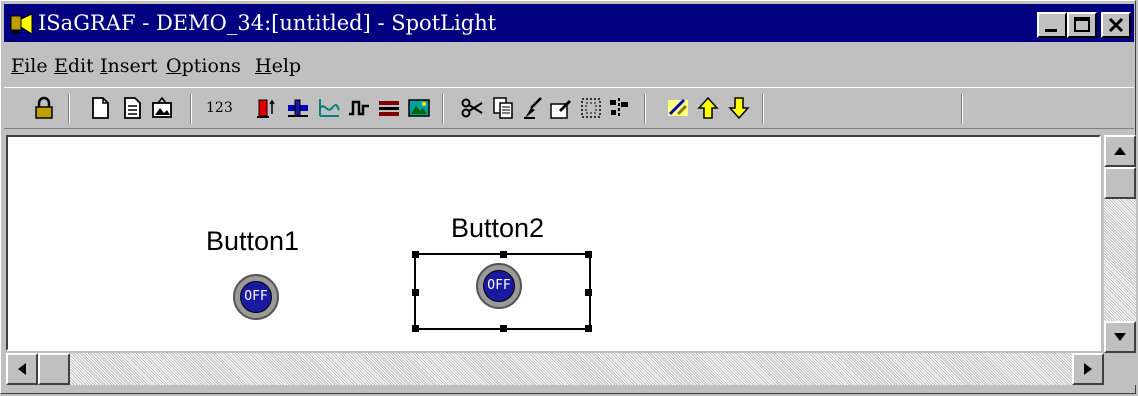  Describe the element at coordinates (1120, 244) in the screenshot. I see `vertical-scrollbar` at that location.